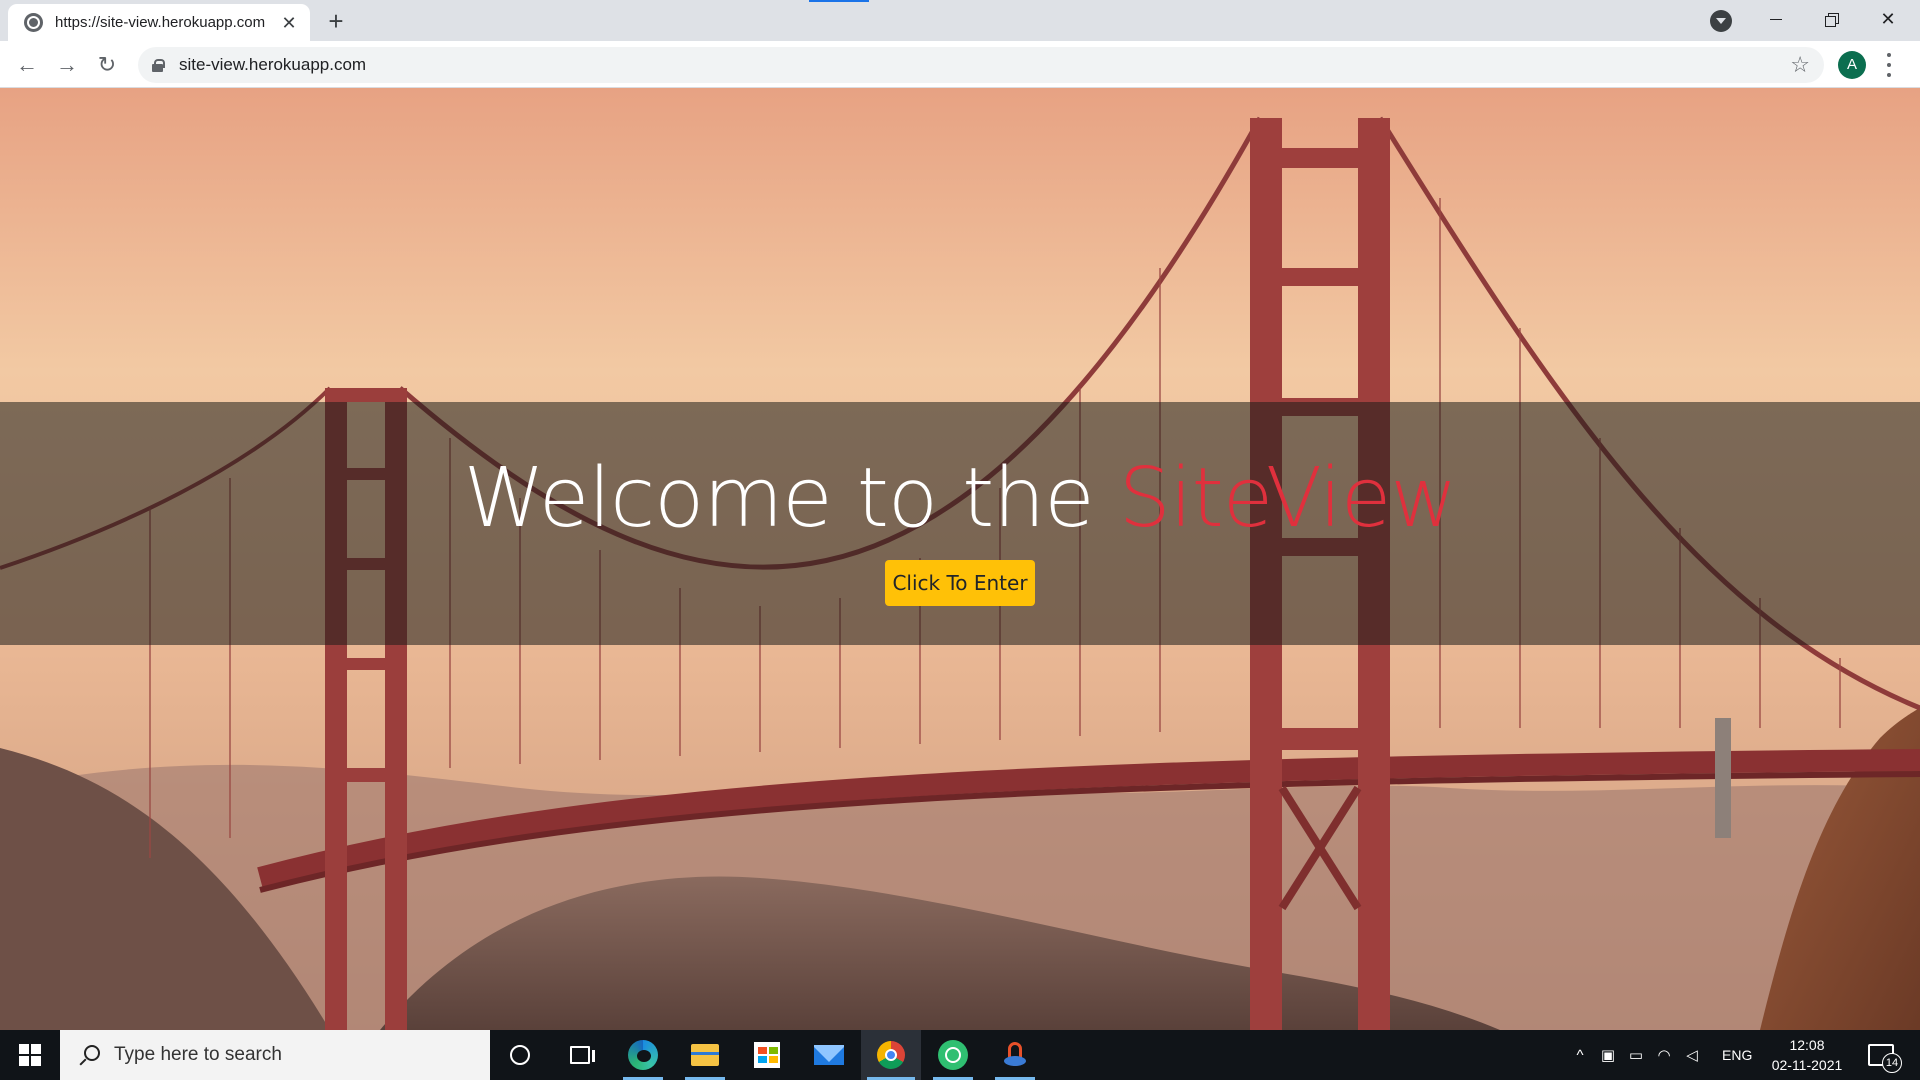 The width and height of the screenshot is (1920, 1080). I want to click on tab-title: https://site-view.herokuapp.com, so click(160, 22).